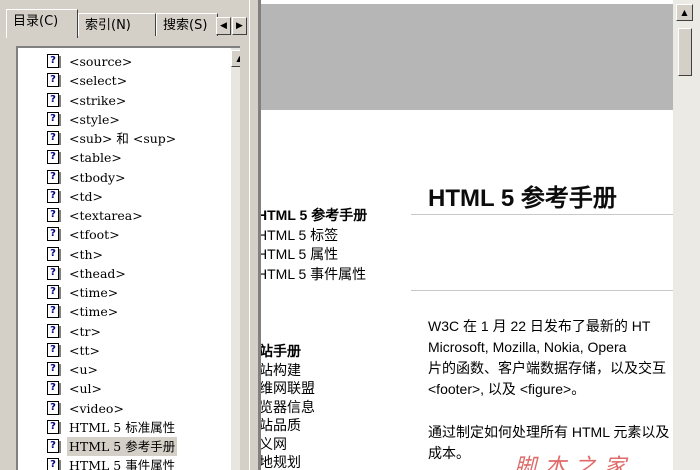 The width and height of the screenshot is (700, 470). I want to click on tree-item-label: <tr>, so click(85, 331).